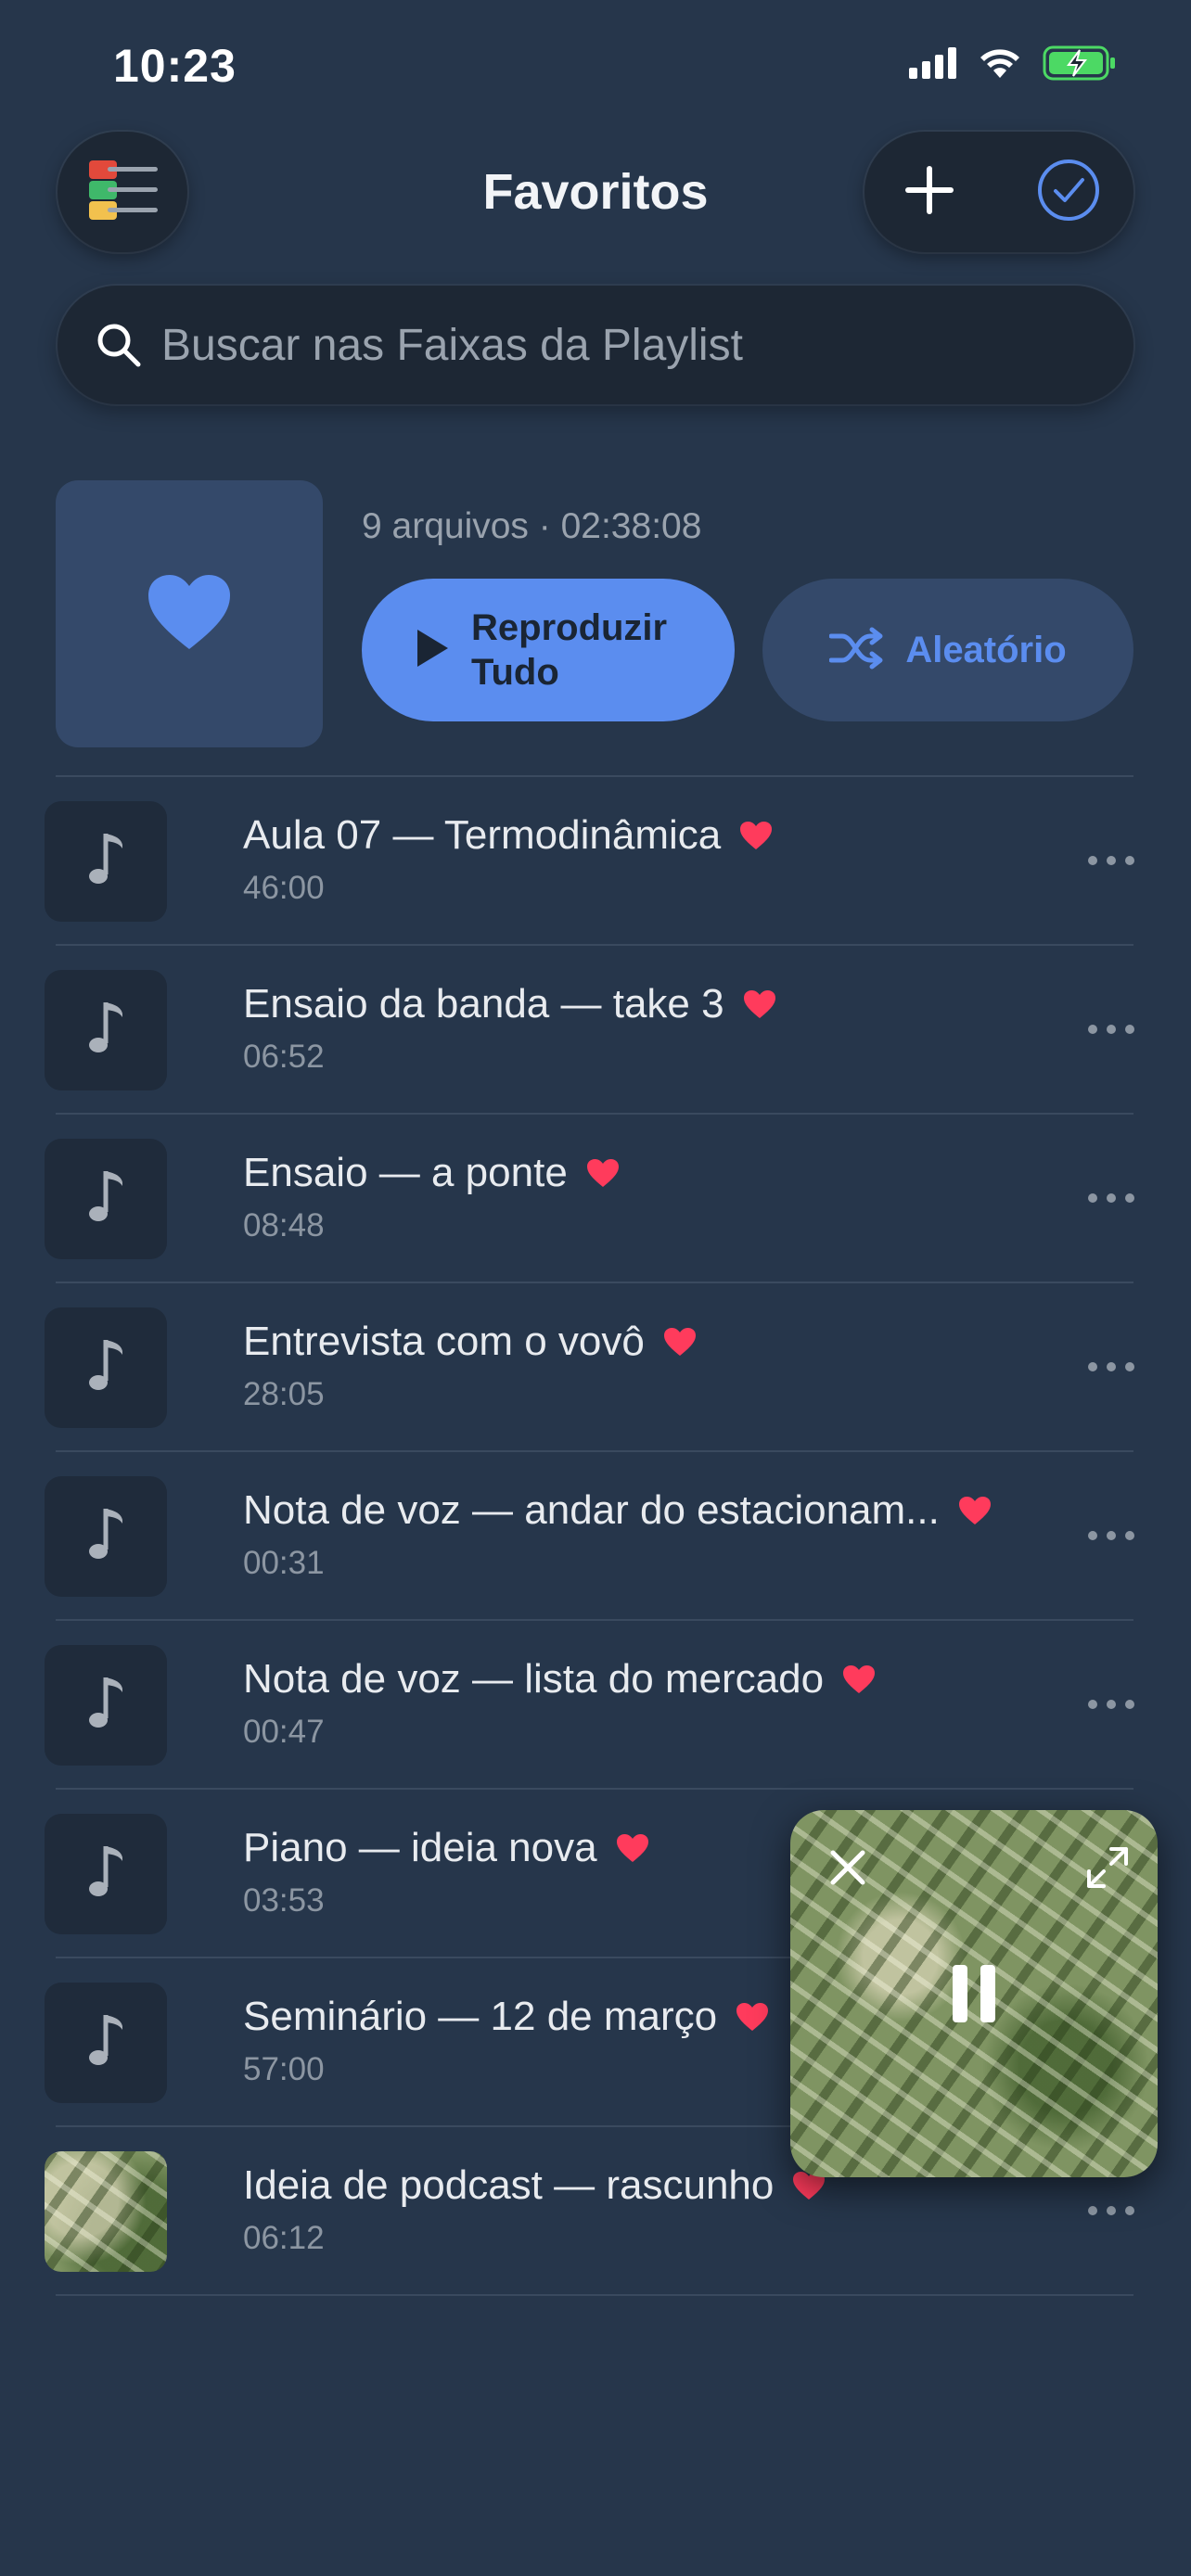 This screenshot has width=1191, height=2576. Describe the element at coordinates (284, 1900) in the screenshot. I see `track-duration: 03:53` at that location.